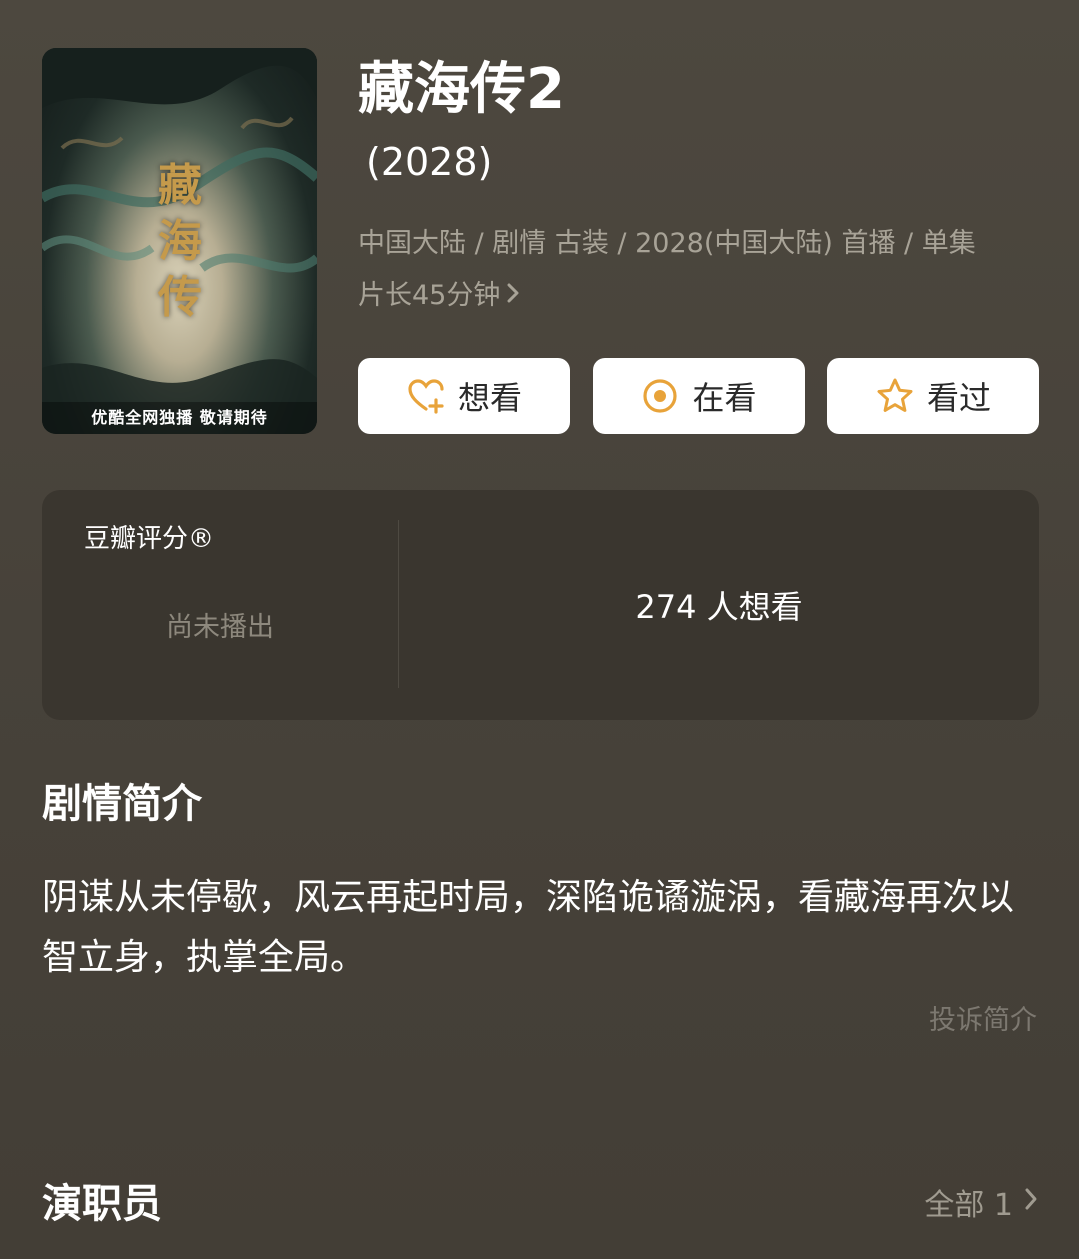 Image resolution: width=1079 pixels, height=1259 pixels. Describe the element at coordinates (149, 539) in the screenshot. I see `douban-rating-label: 豆瓣评分®` at that location.